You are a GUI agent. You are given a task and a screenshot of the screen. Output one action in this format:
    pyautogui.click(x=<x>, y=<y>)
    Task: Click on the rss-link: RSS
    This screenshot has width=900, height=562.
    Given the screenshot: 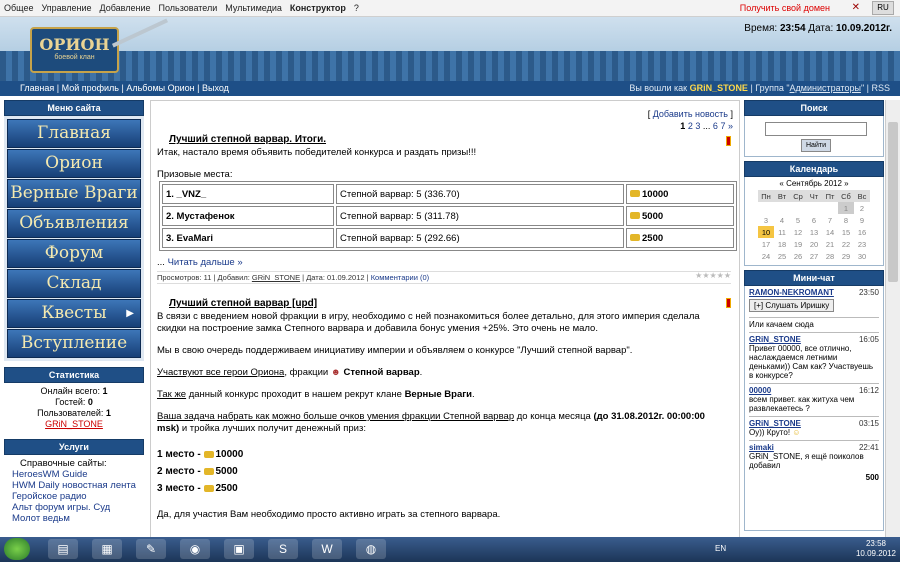 What is the action you would take?
    pyautogui.click(x=880, y=88)
    